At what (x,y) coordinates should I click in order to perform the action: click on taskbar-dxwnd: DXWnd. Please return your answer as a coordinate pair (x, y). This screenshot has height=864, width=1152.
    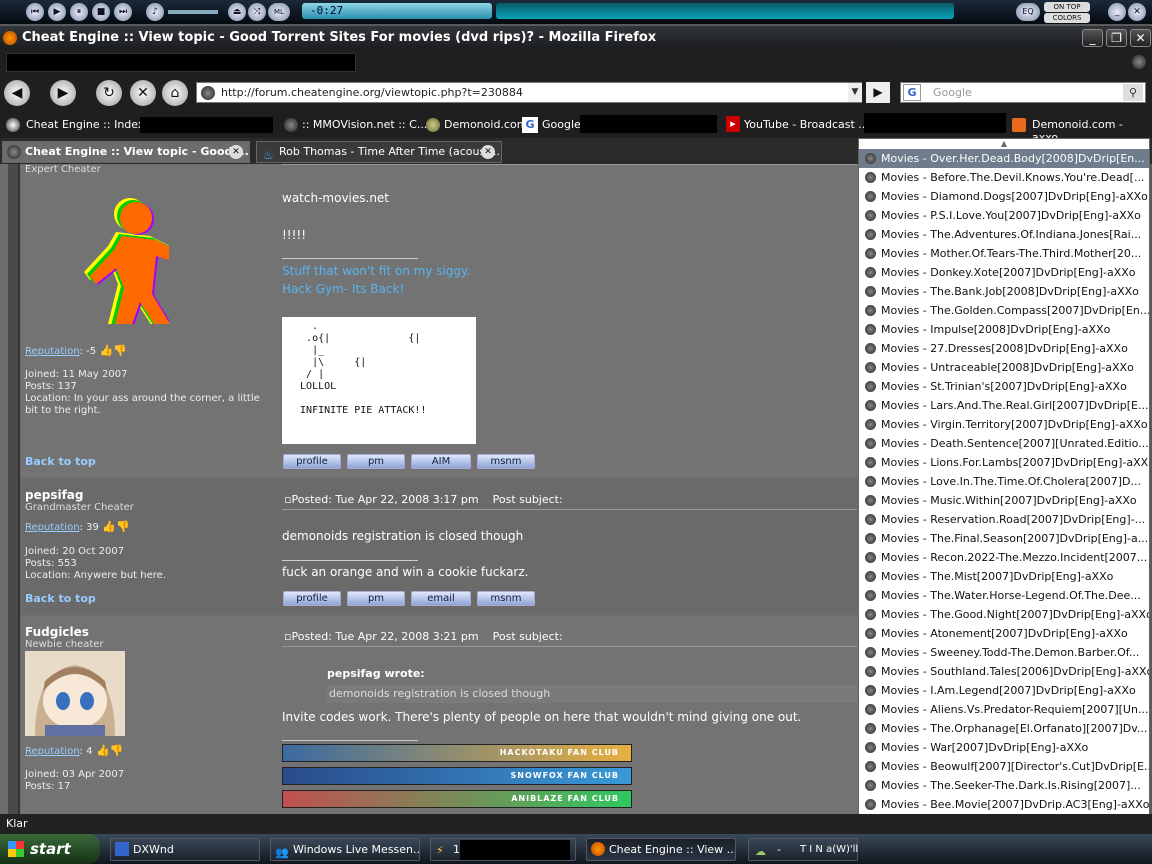
    Looking at the image, I should click on (185, 849).